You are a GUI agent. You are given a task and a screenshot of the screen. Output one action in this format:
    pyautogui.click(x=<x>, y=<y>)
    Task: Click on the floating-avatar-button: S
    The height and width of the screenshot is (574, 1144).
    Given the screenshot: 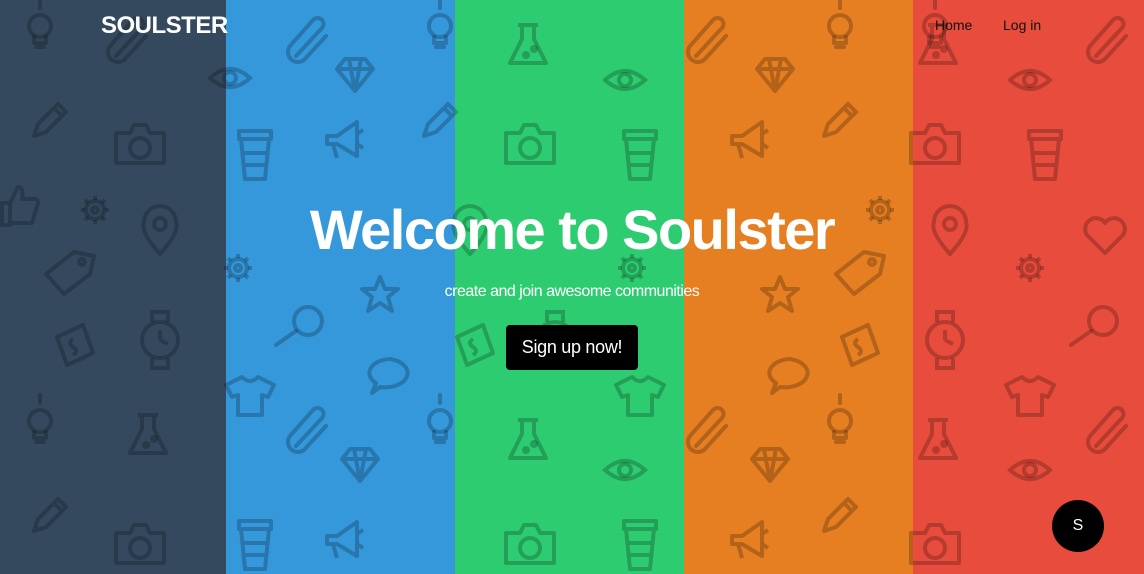 What is the action you would take?
    pyautogui.click(x=1078, y=526)
    